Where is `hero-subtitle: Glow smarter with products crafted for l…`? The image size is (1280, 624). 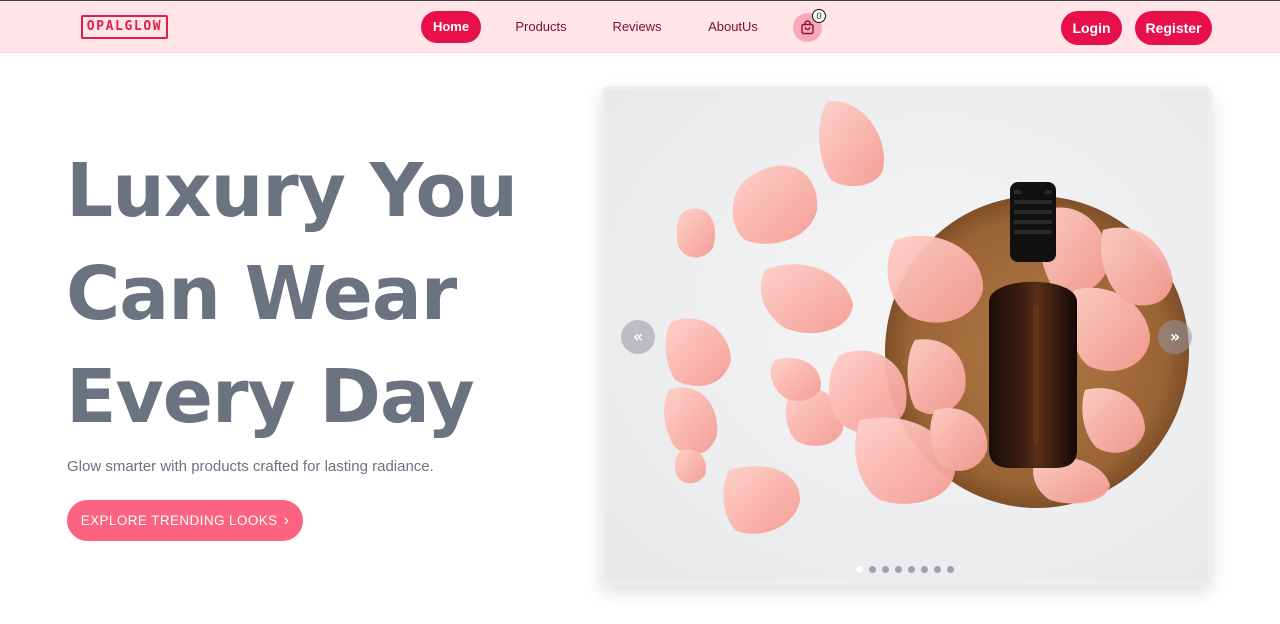 hero-subtitle: Glow smarter with products crafted for l… is located at coordinates (250, 466).